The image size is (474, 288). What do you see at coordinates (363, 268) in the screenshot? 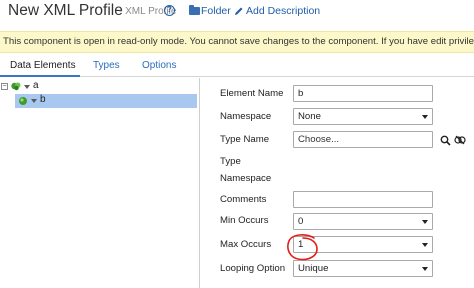
I see `looping-option-select: Unique` at bounding box center [363, 268].